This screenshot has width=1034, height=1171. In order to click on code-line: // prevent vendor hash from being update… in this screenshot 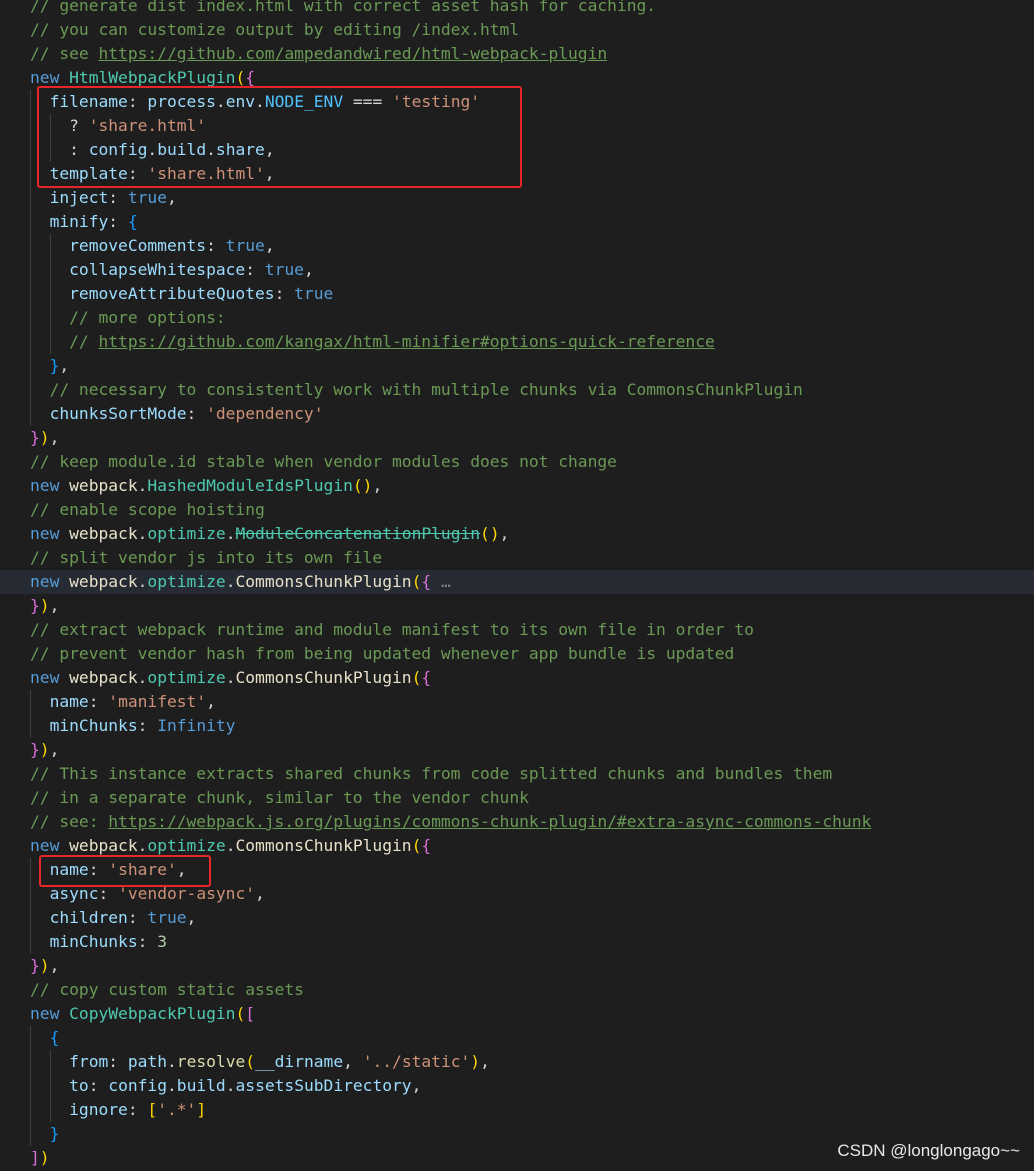, I will do `click(517, 654)`.